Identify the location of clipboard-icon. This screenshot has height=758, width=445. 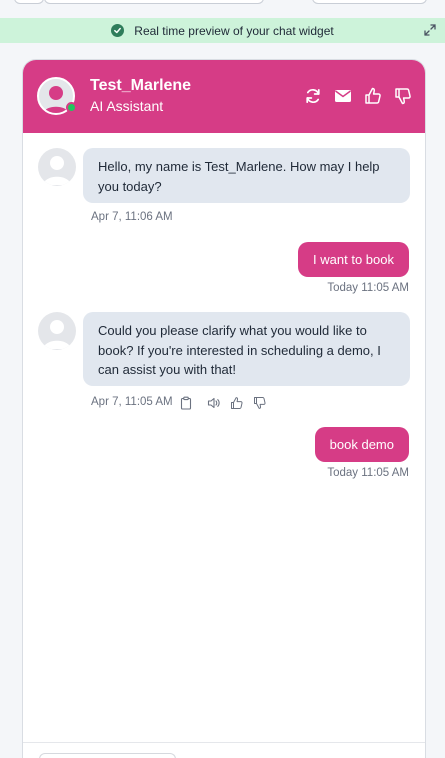
(186, 403).